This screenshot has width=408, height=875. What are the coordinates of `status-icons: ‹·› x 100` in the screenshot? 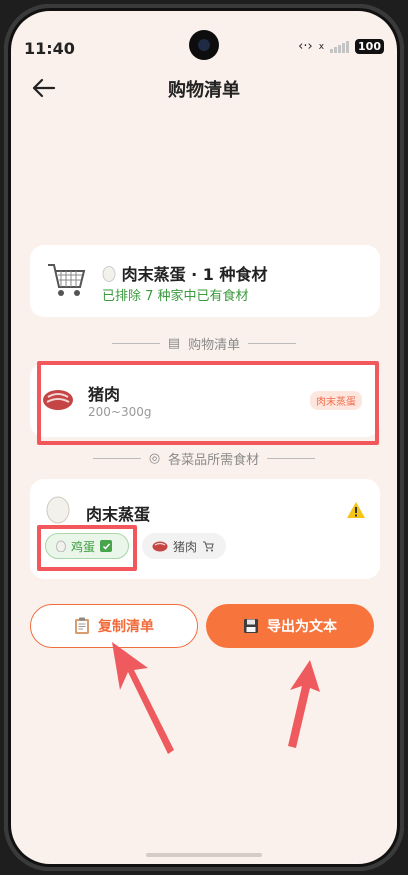 It's located at (341, 46).